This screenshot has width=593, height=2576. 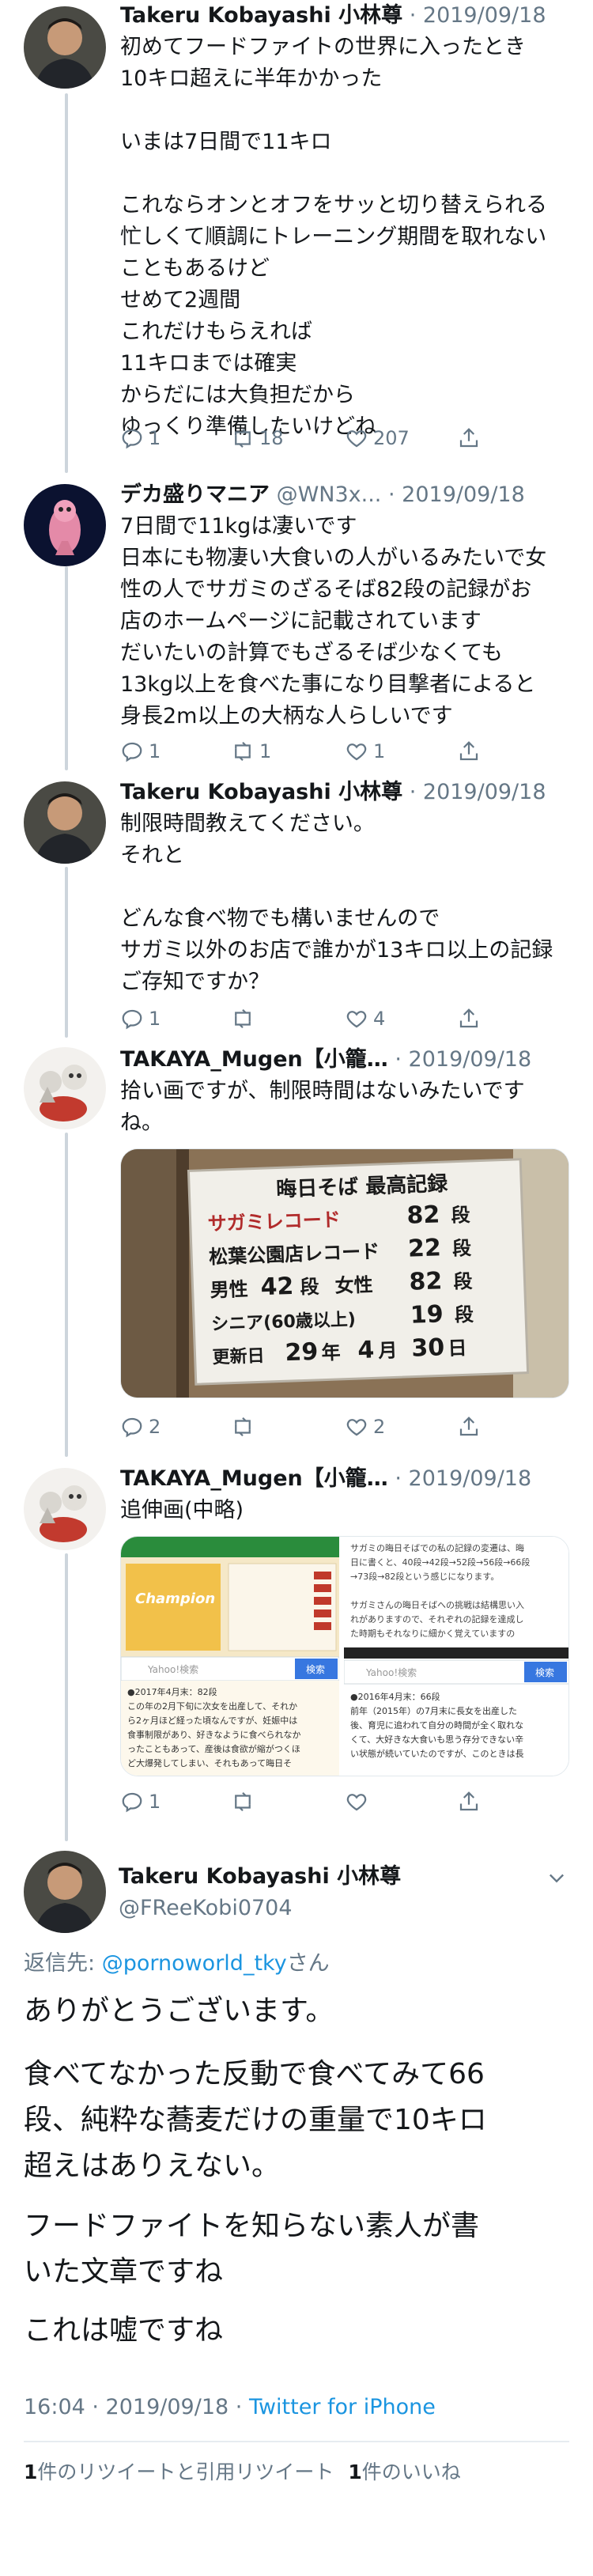 What do you see at coordinates (172, 1669) in the screenshot?
I see `search-input: Yahoo!検索` at bounding box center [172, 1669].